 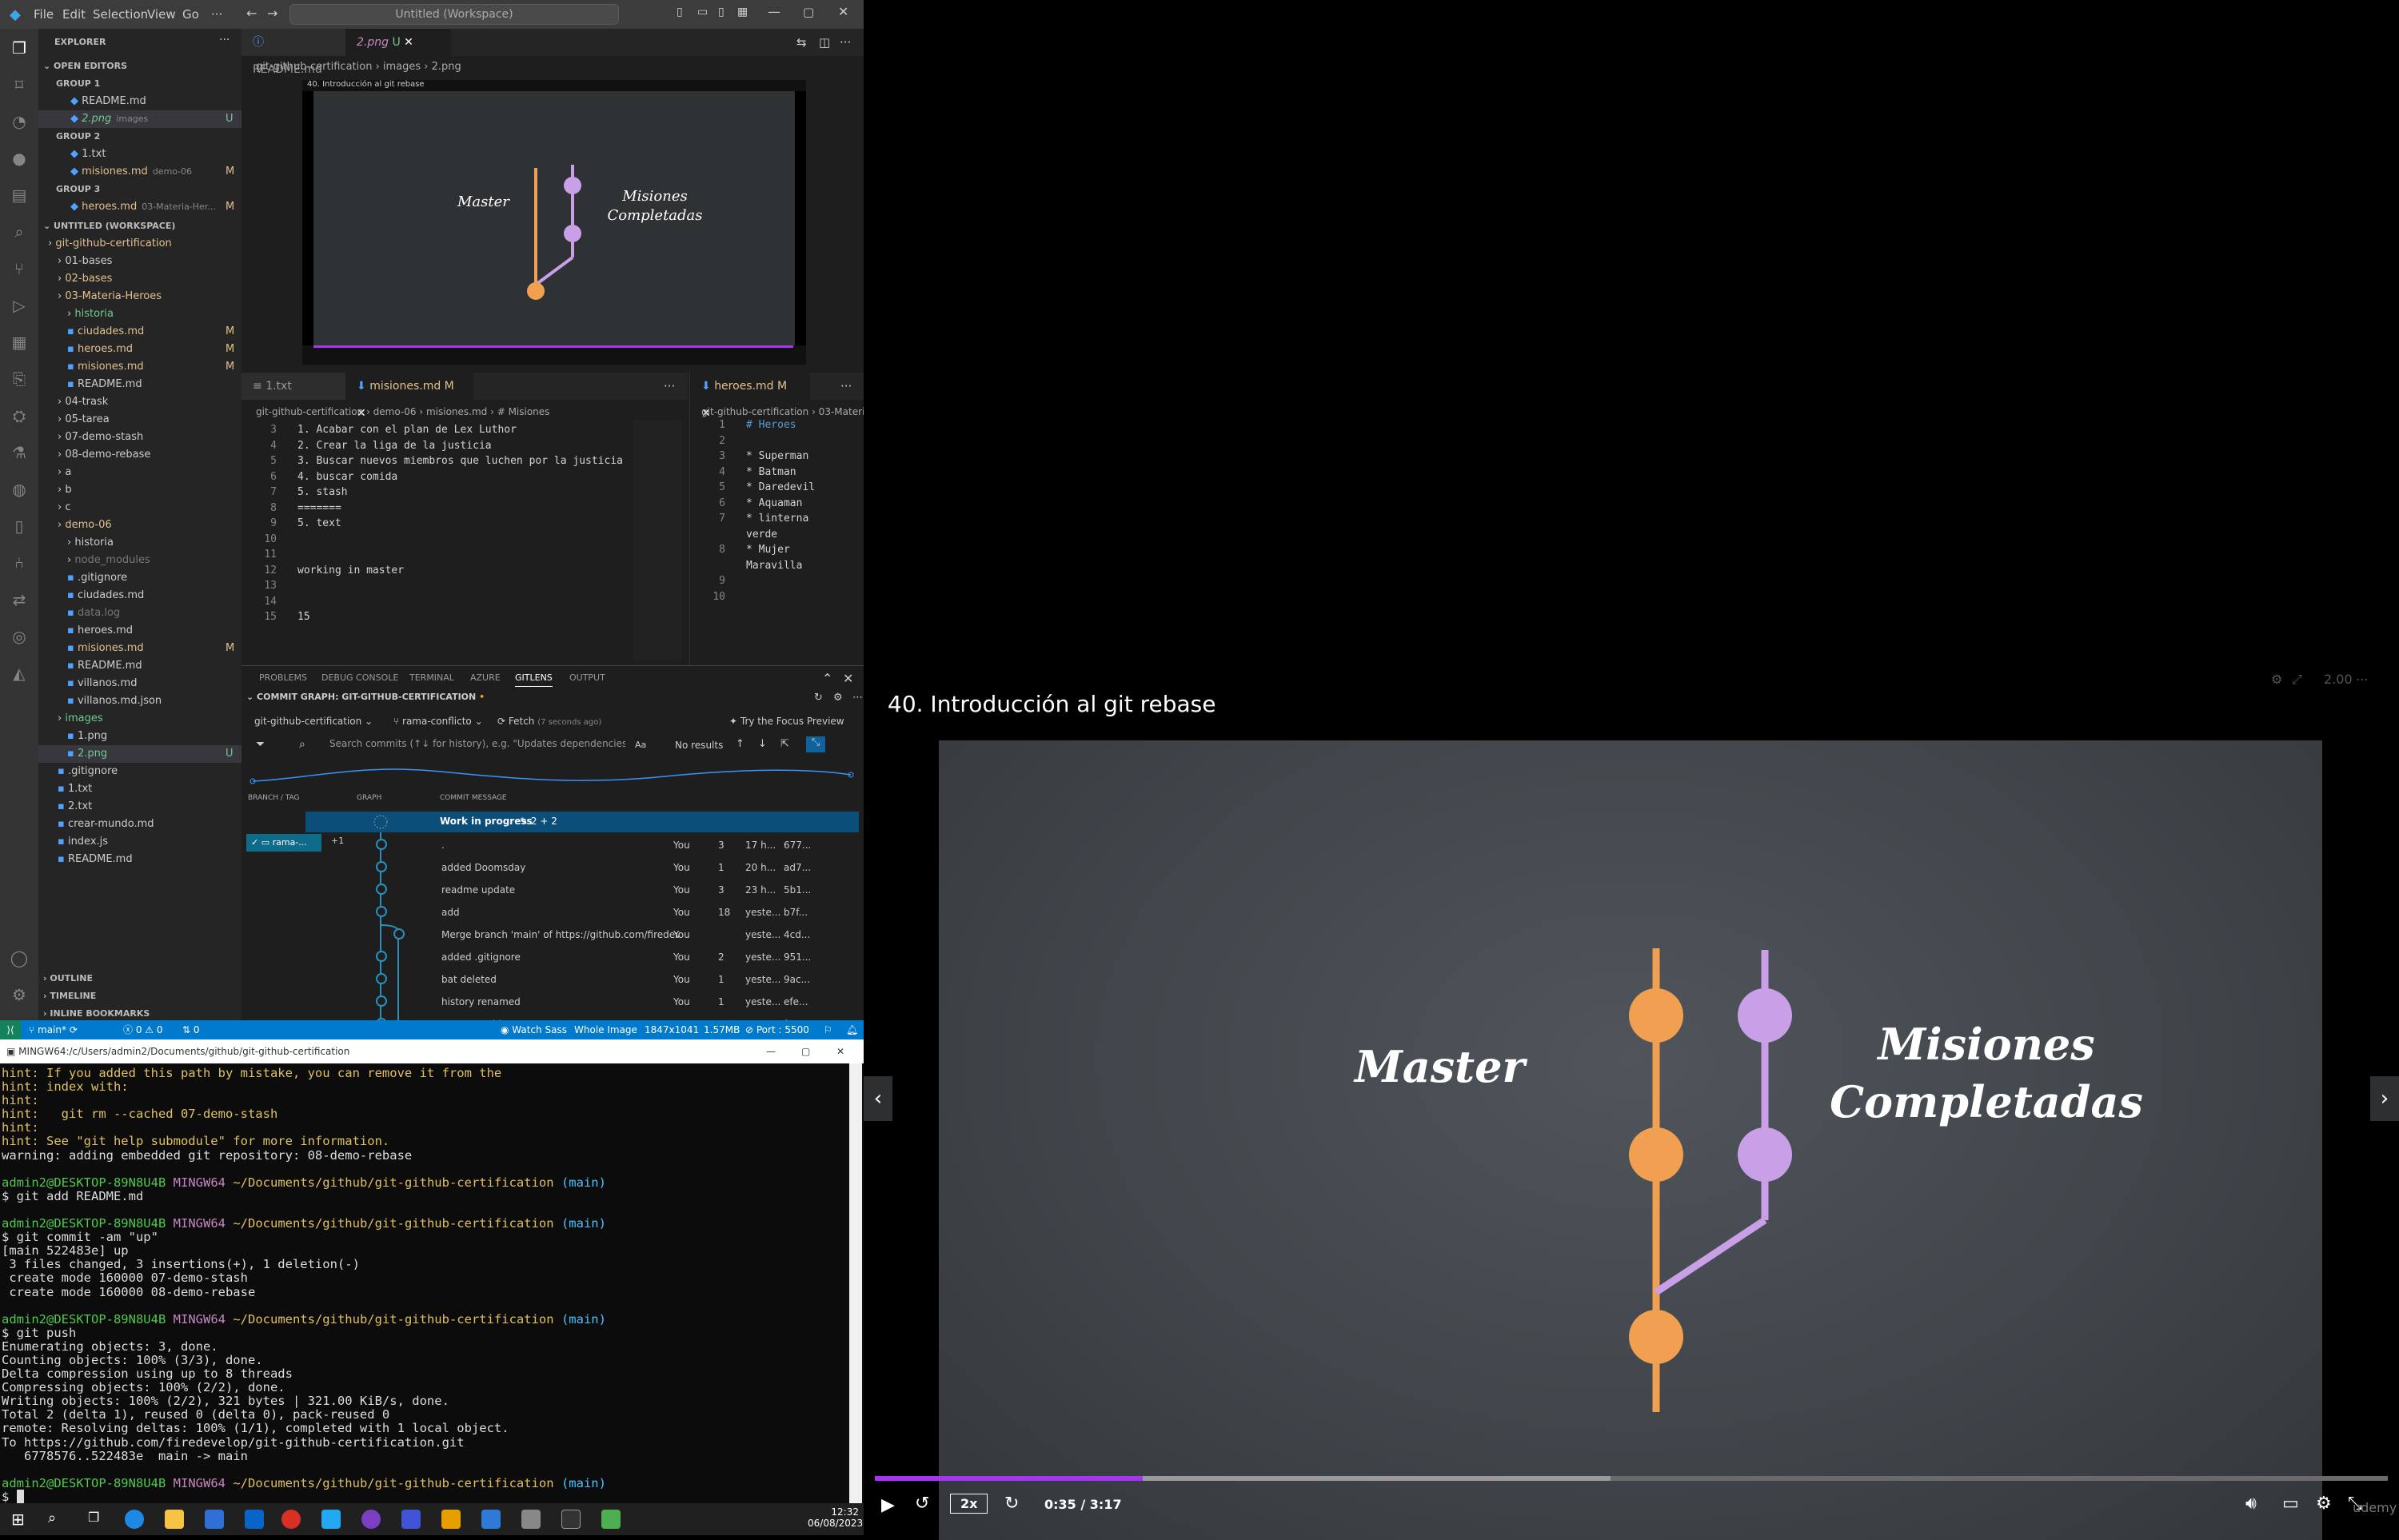 What do you see at coordinates (2277, 679) in the screenshot?
I see `overlay-settings-icon: ⚙` at bounding box center [2277, 679].